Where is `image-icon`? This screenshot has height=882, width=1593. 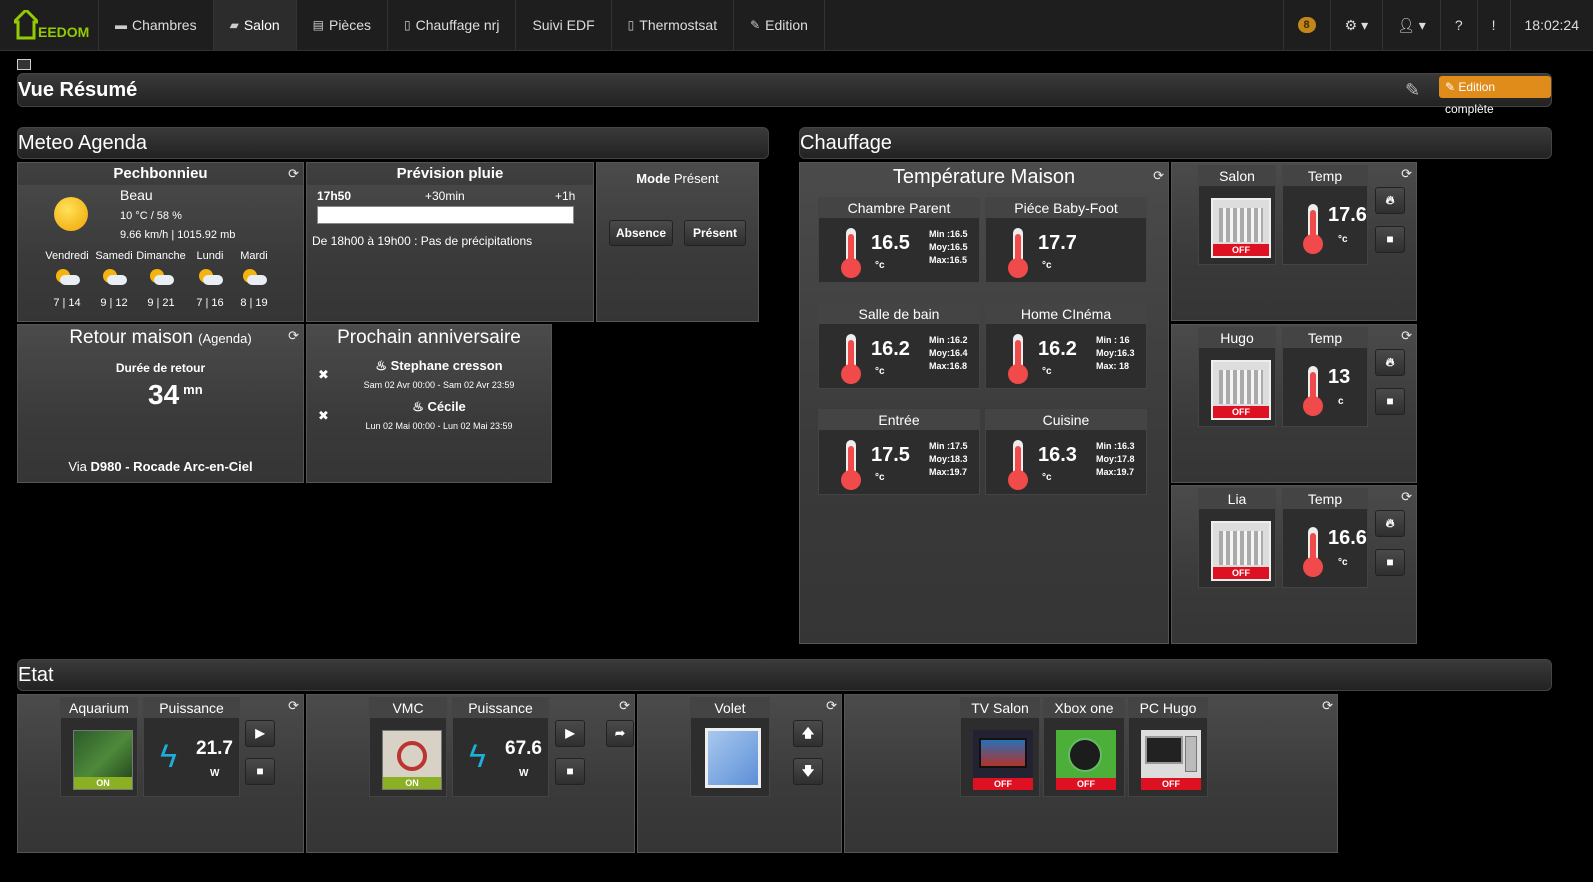
image-icon is located at coordinates (24, 64).